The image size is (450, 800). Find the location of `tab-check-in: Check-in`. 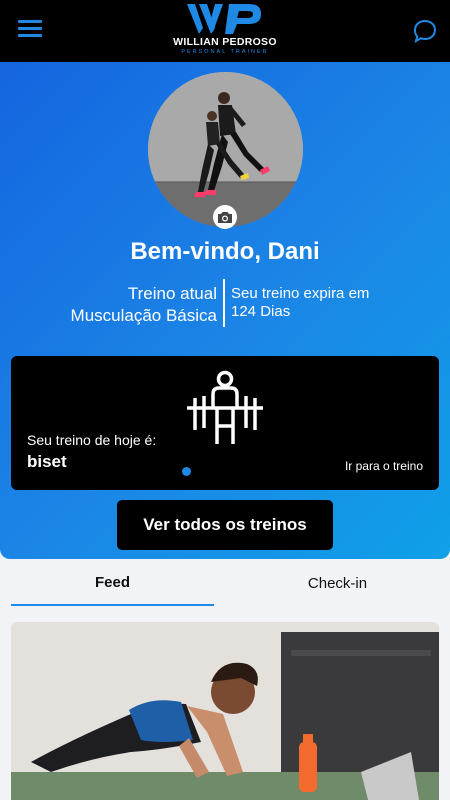

tab-check-in: Check-in is located at coordinates (337, 583).